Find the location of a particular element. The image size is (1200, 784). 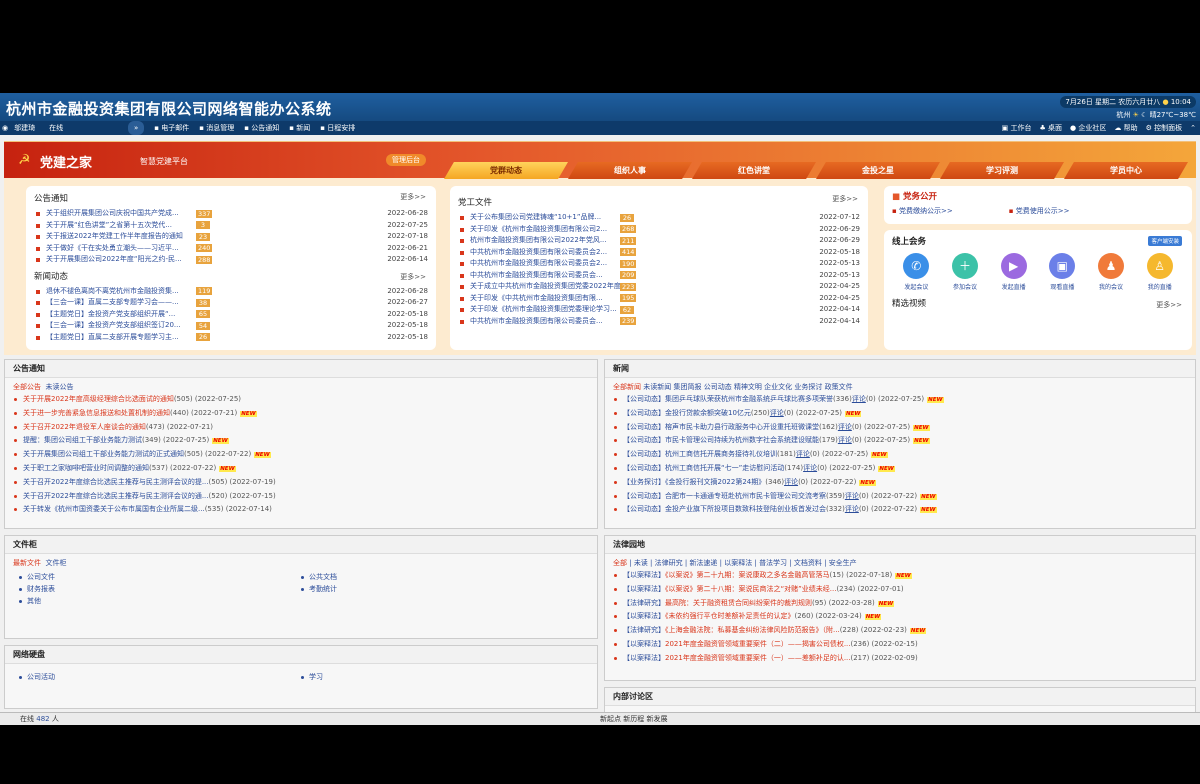

filter-link: 全部 is located at coordinates (620, 563).